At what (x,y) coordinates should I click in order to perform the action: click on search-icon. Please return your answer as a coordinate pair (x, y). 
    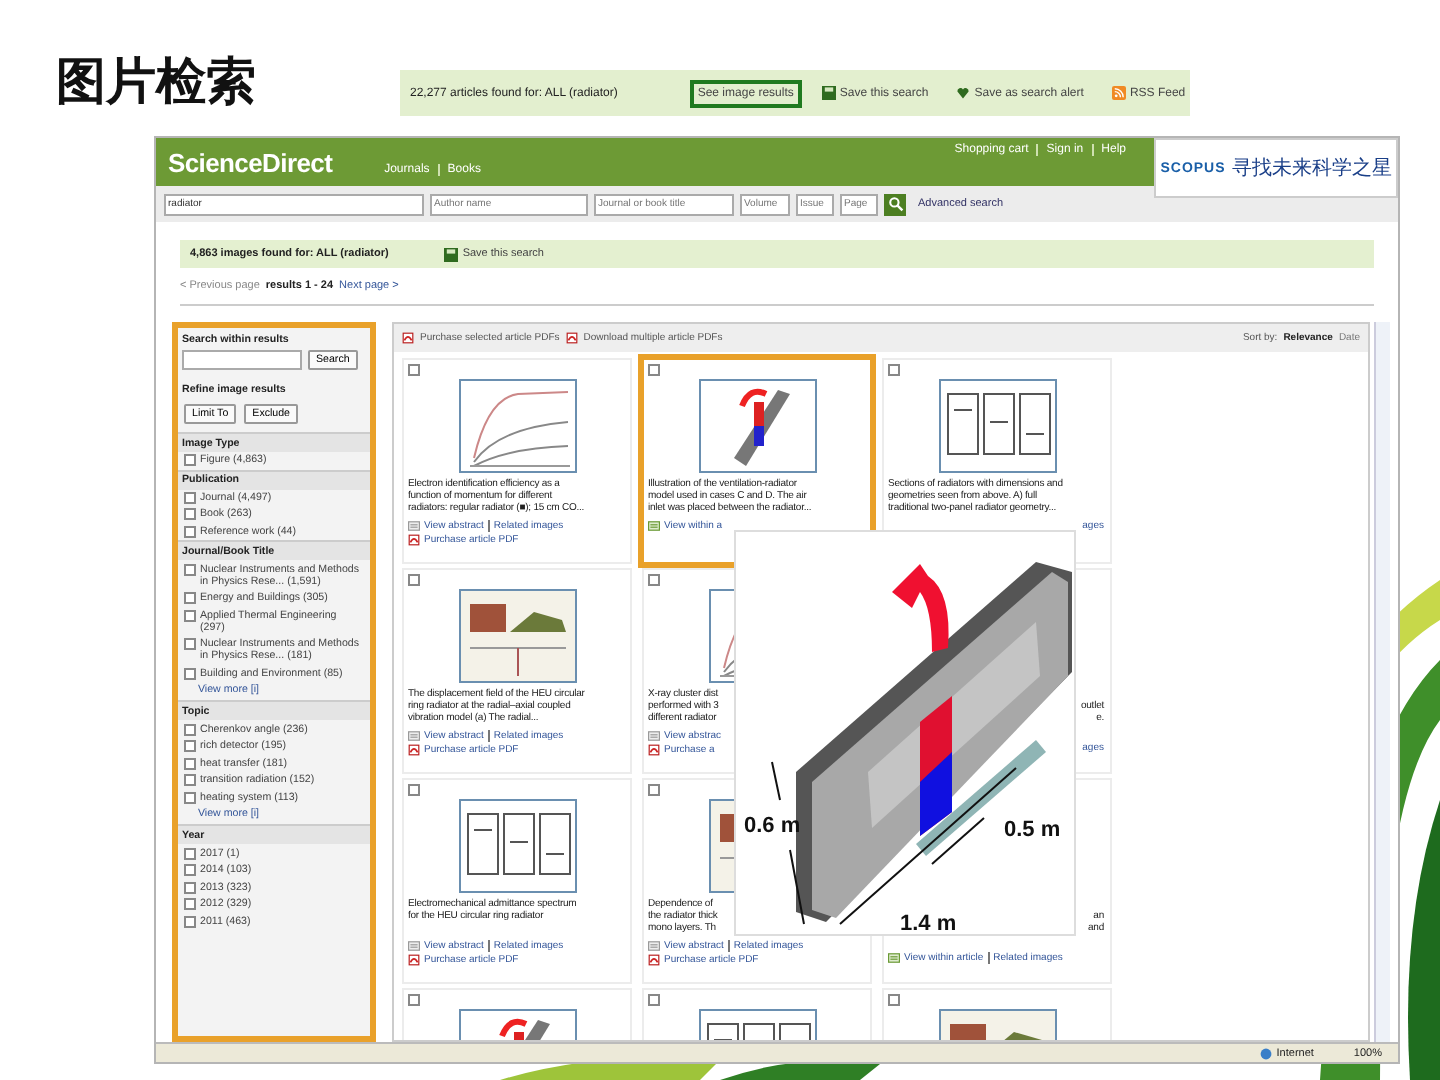
    Looking at the image, I should click on (895, 204).